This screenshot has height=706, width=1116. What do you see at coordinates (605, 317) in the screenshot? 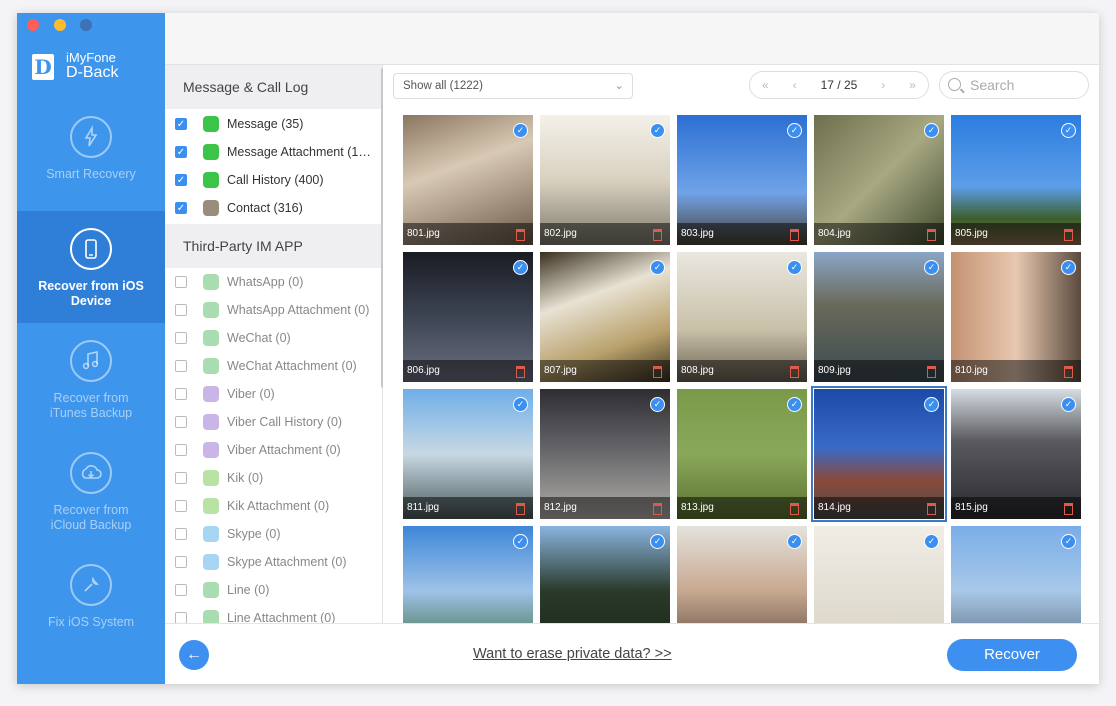
I see `photo-thumbnail: ✓ 807.jpg` at bounding box center [605, 317].